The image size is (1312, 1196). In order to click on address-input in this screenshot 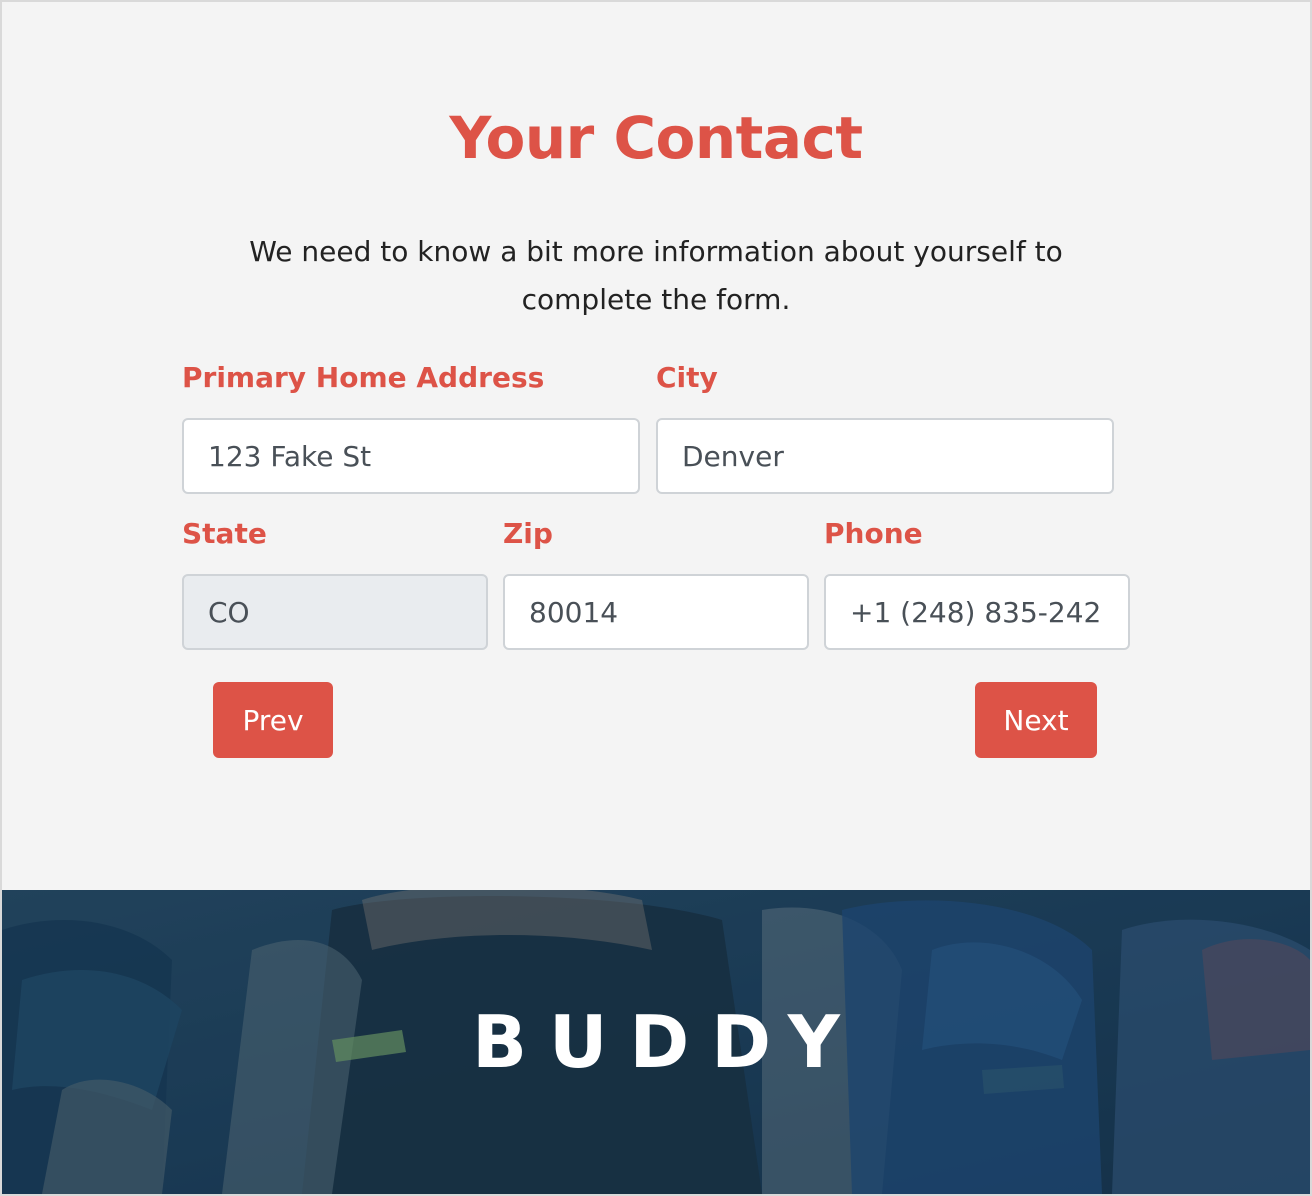, I will do `click(411, 456)`.